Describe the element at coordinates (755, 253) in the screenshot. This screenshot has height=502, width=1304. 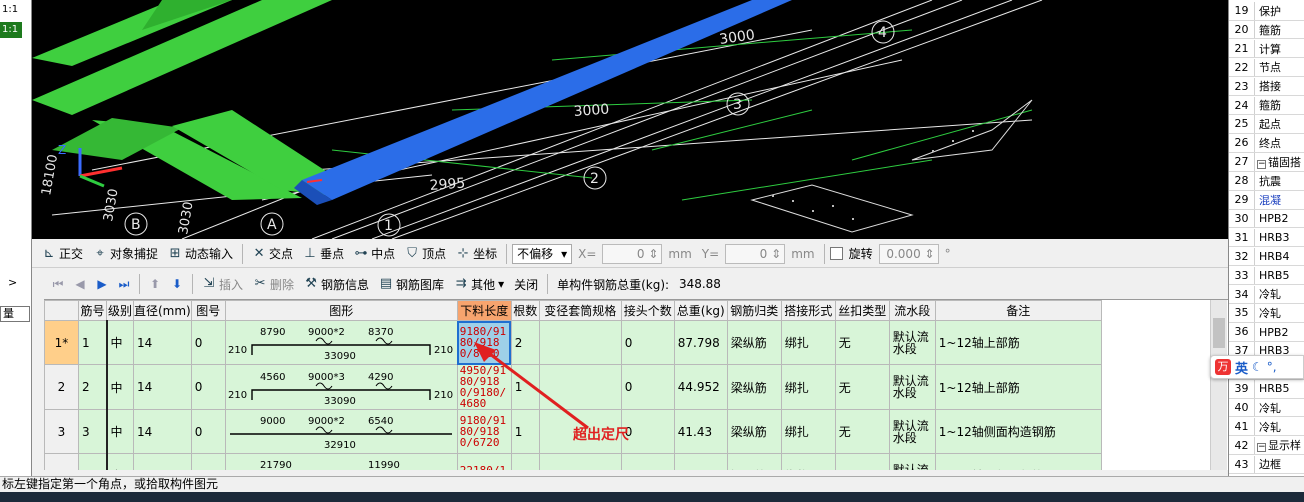
I see `y-offset-input: 0 ⇕` at that location.